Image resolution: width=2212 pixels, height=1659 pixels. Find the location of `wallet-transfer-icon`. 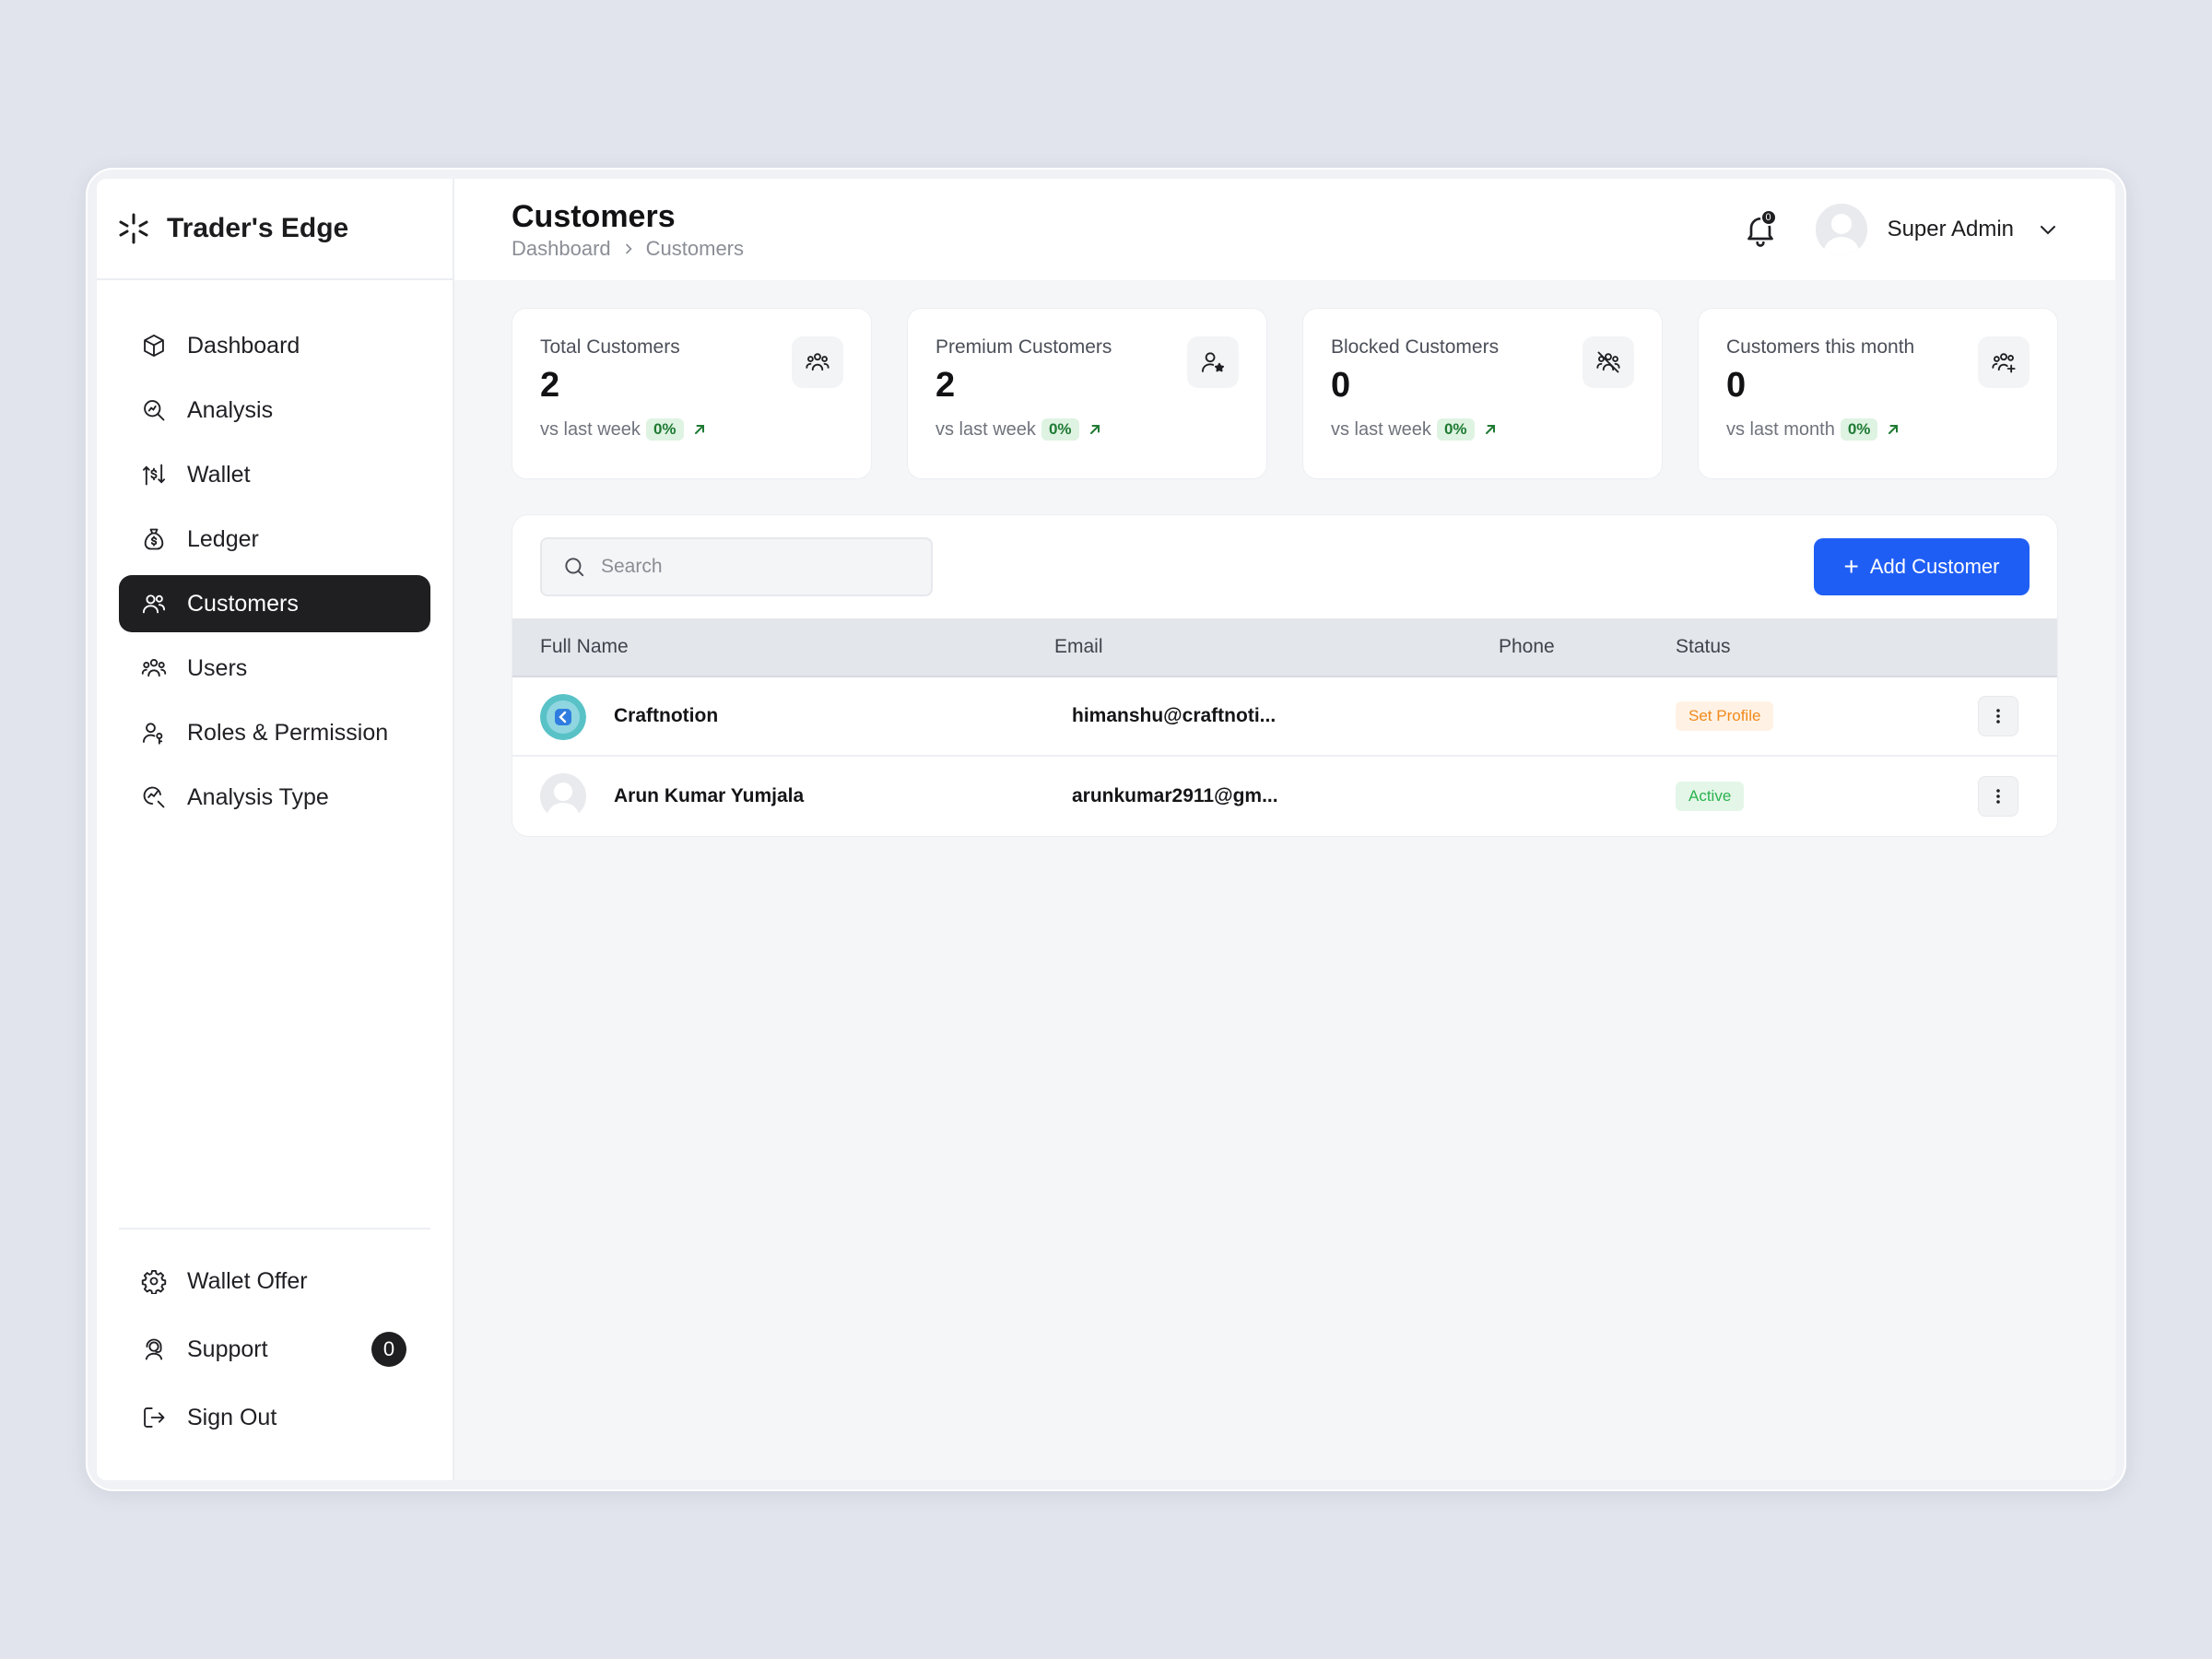

wallet-transfer-icon is located at coordinates (154, 475).